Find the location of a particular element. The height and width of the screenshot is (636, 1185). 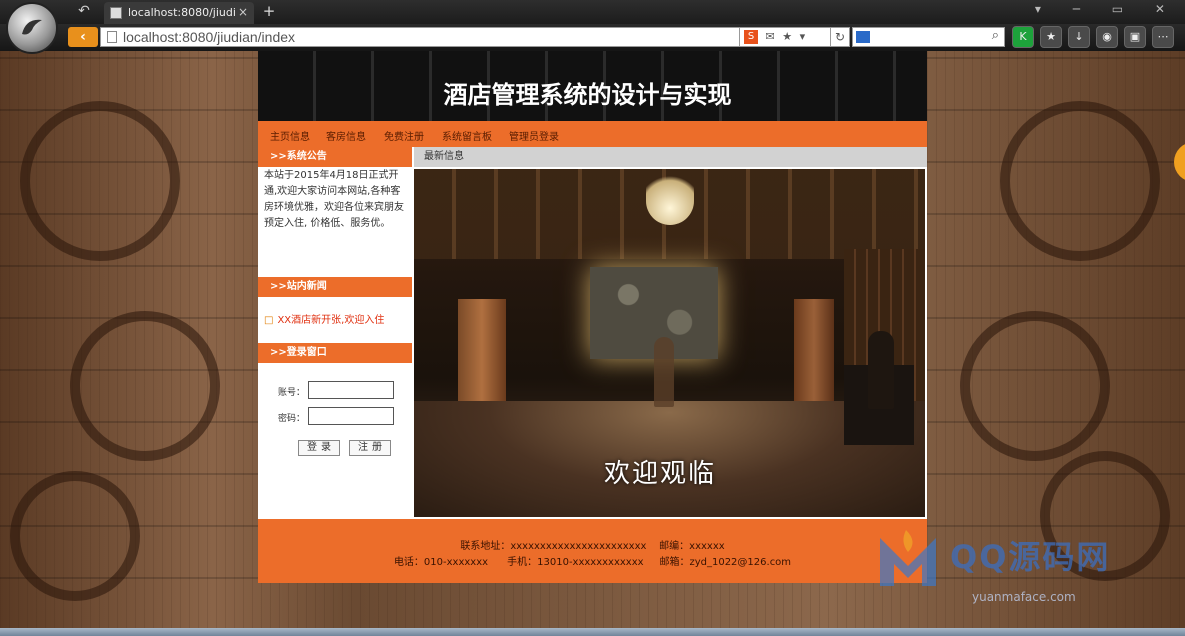

welcome-caption: 欢迎观临 is located at coordinates (660, 474).